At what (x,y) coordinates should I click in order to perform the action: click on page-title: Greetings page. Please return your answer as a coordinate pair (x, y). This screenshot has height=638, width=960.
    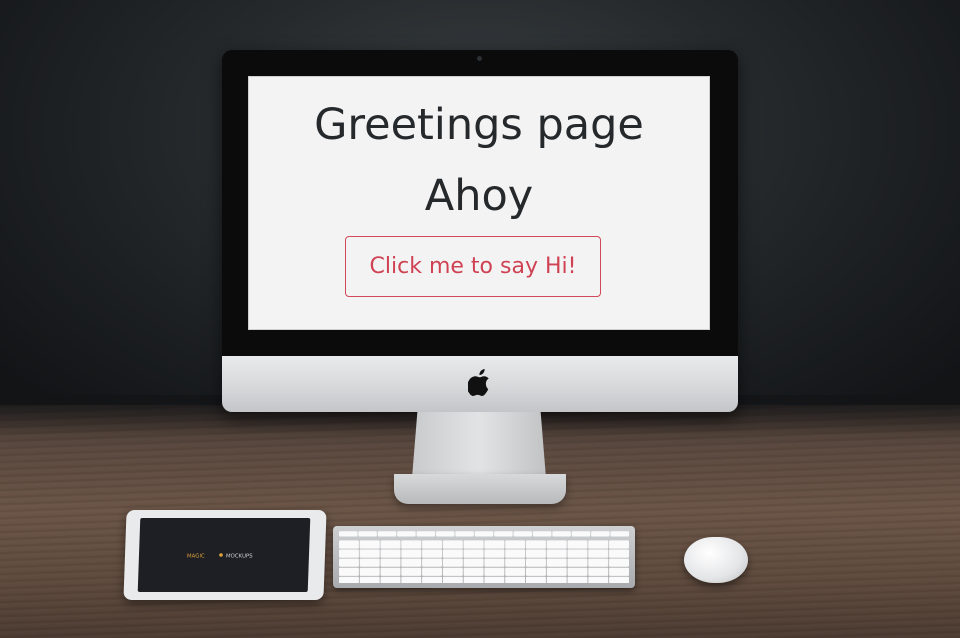
    Looking at the image, I should click on (479, 125).